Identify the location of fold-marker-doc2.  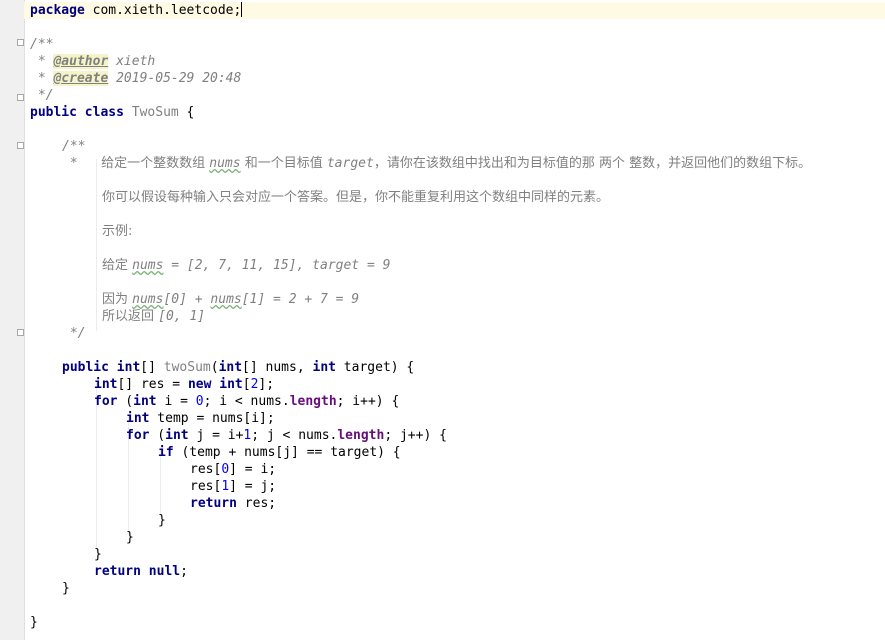
(20, 145).